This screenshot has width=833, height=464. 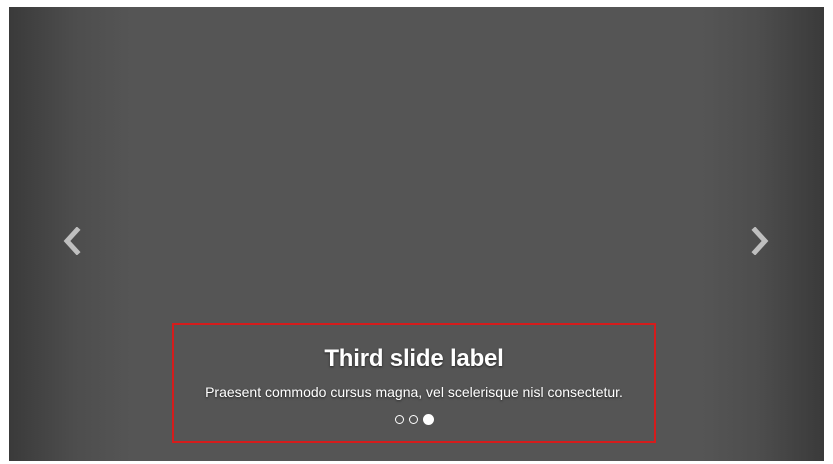 I want to click on carousel-next-button, so click(x=760, y=241).